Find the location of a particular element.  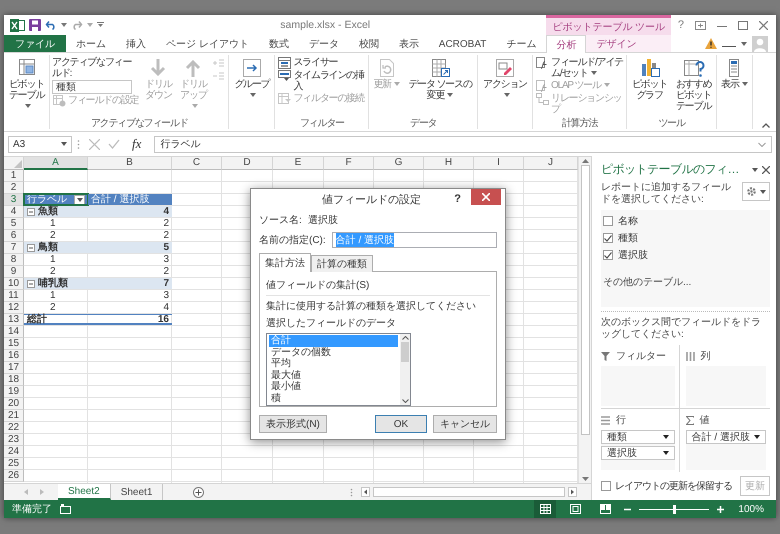

field-chip: 種類 is located at coordinates (638, 437).